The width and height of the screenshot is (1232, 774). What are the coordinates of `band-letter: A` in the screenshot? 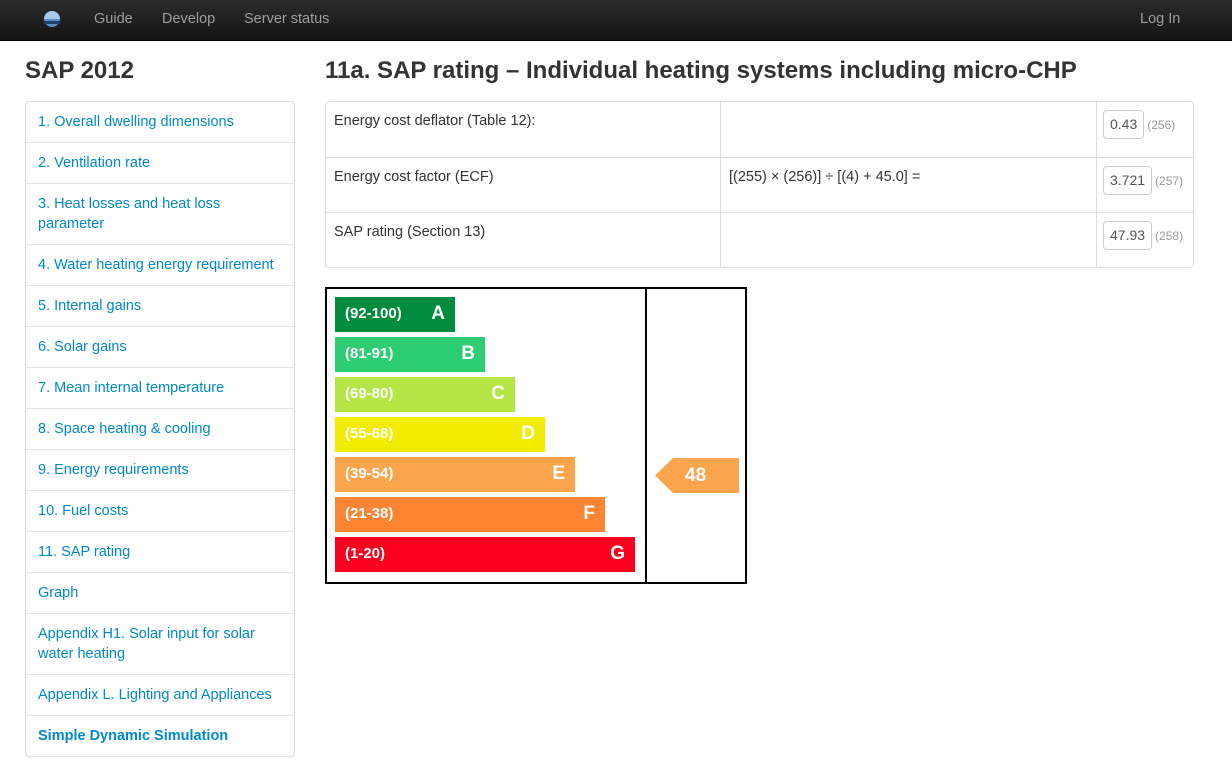 It's located at (438, 313).